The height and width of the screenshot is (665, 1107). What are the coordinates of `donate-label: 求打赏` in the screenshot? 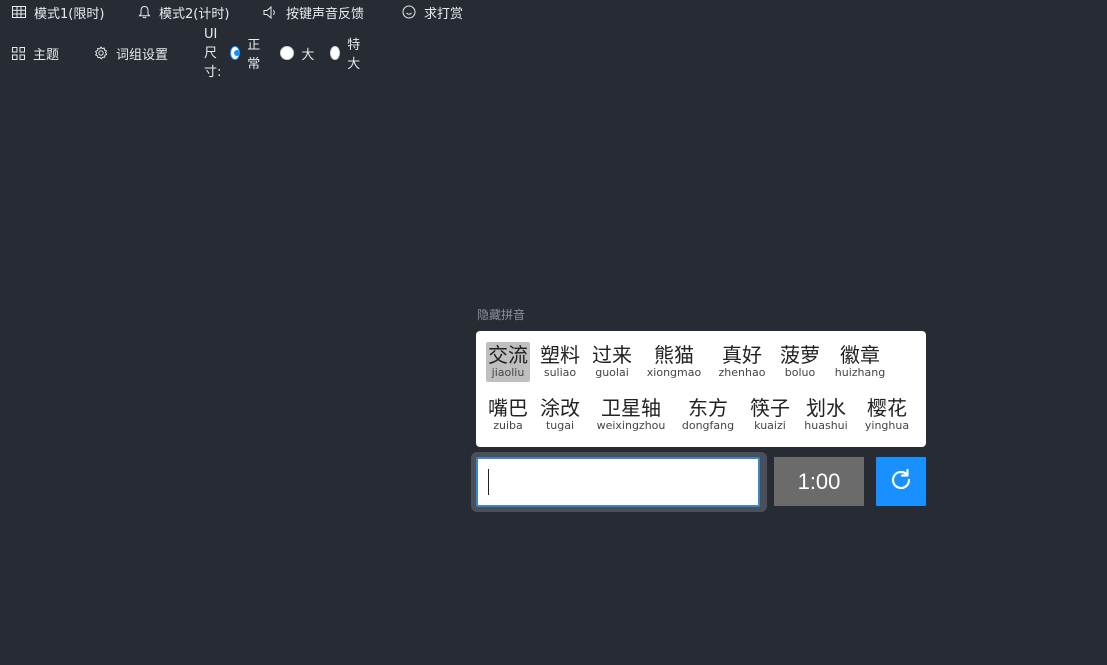 It's located at (444, 14).